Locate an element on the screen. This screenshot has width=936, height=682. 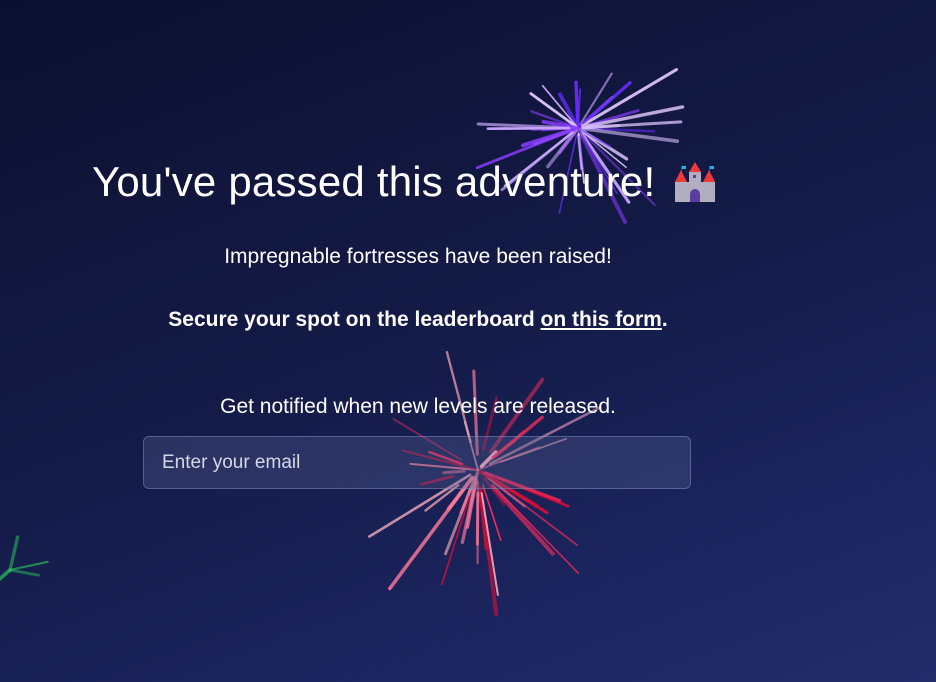
subtitle: Impregnable fortresses have been raised! is located at coordinates (418, 256).